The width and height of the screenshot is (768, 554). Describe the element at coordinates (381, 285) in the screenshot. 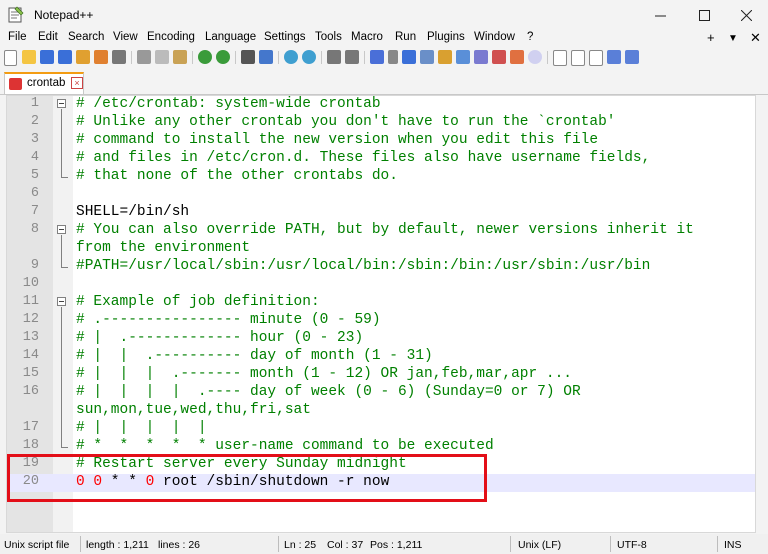

I see `code-line: 10` at that location.